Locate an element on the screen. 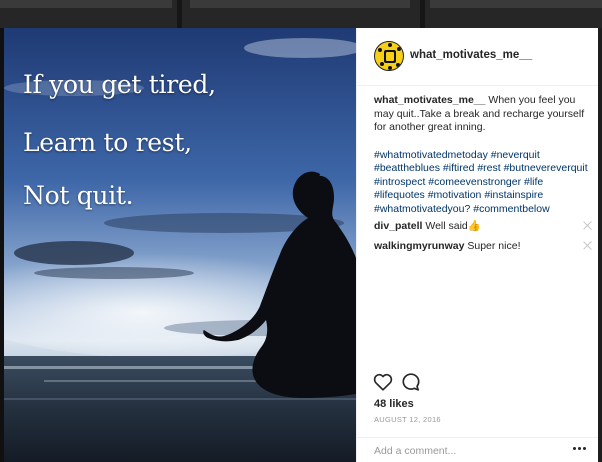  heart-icon is located at coordinates (383, 382).